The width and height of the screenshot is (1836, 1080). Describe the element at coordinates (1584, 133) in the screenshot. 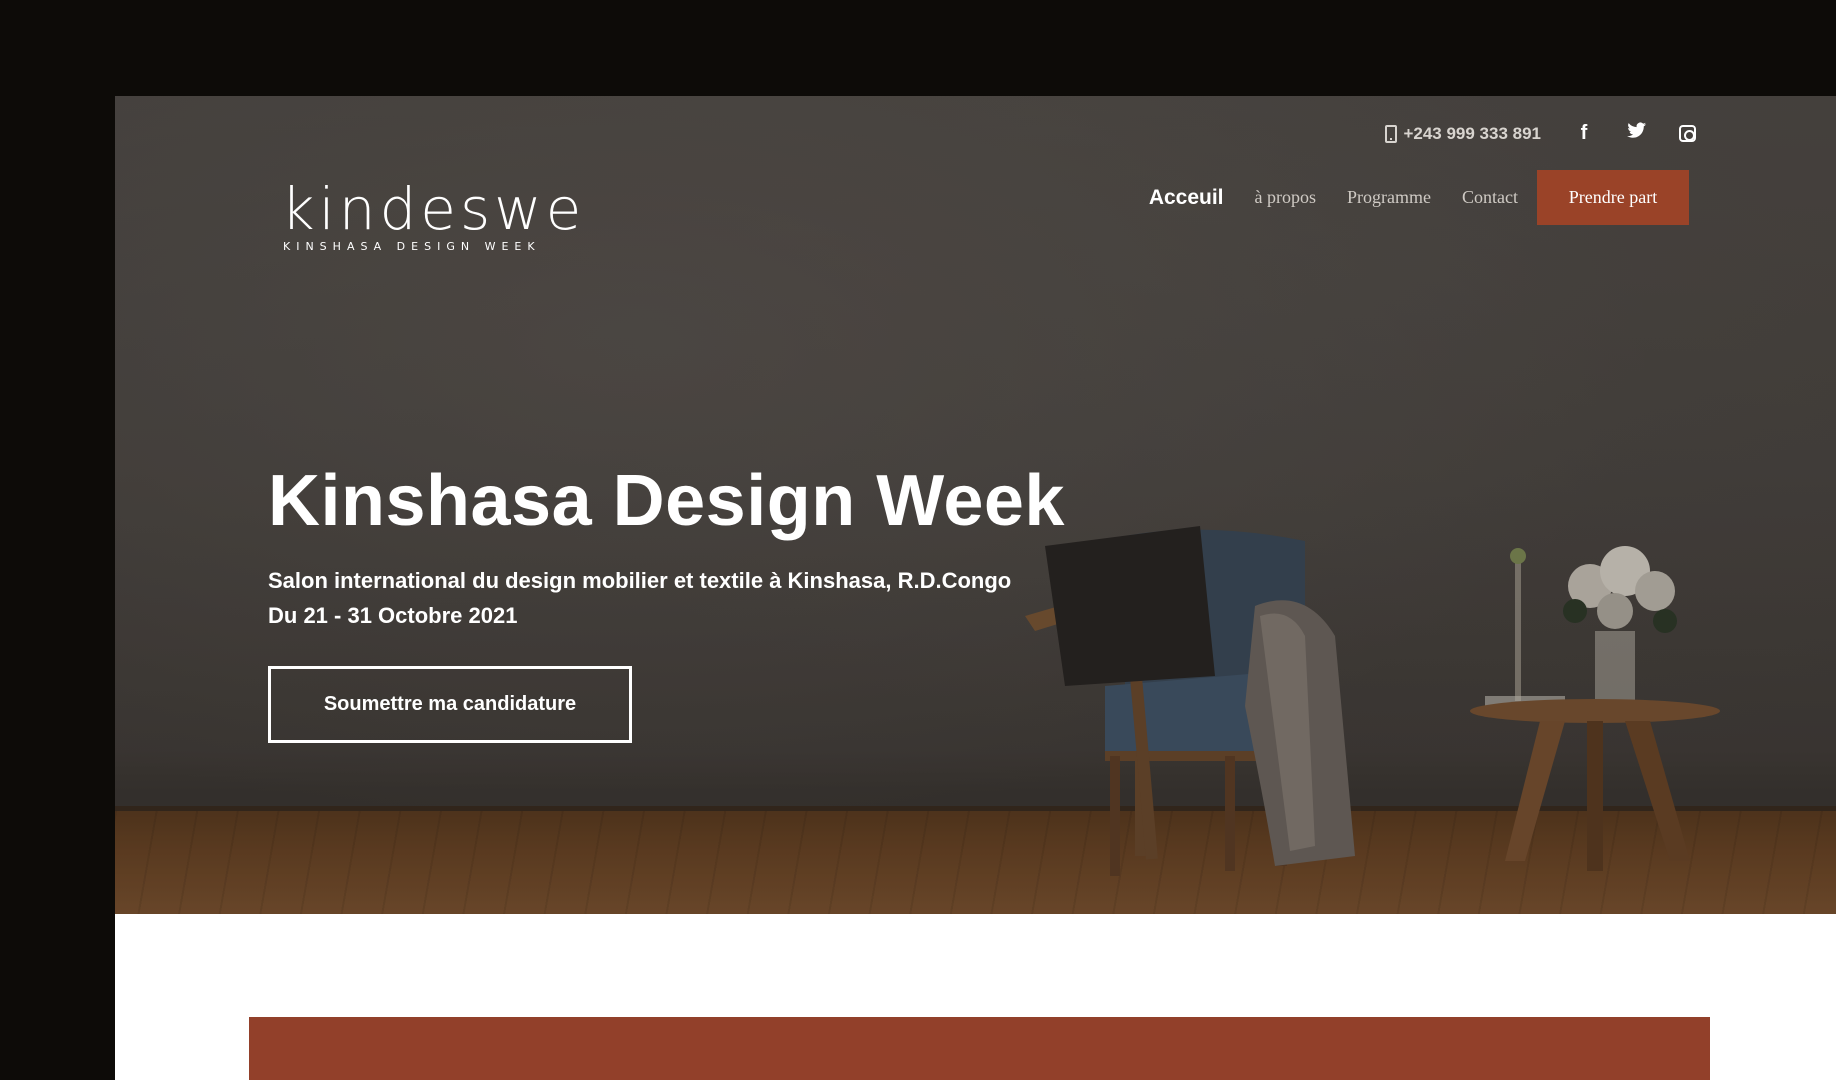

I see `facebook-icon: f` at that location.